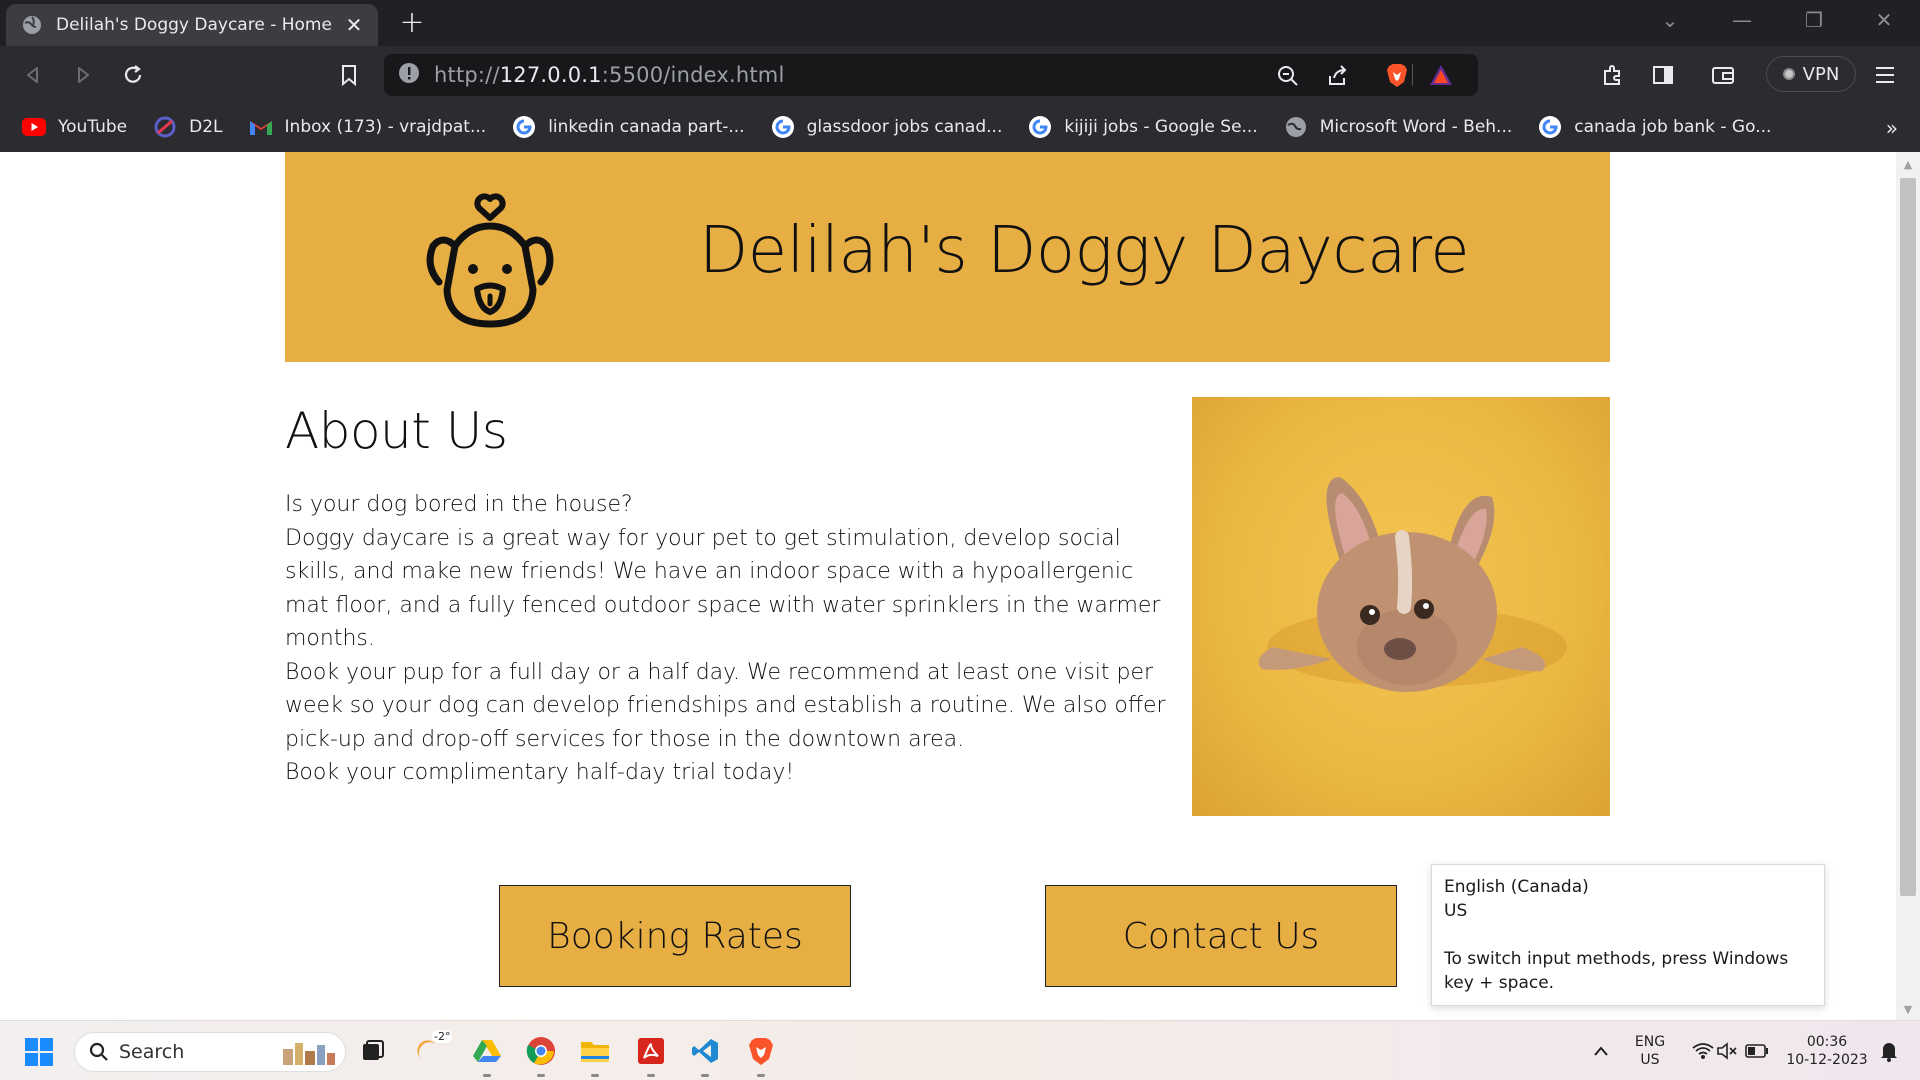 The image size is (1920, 1080). I want to click on back-icon, so click(33, 75).